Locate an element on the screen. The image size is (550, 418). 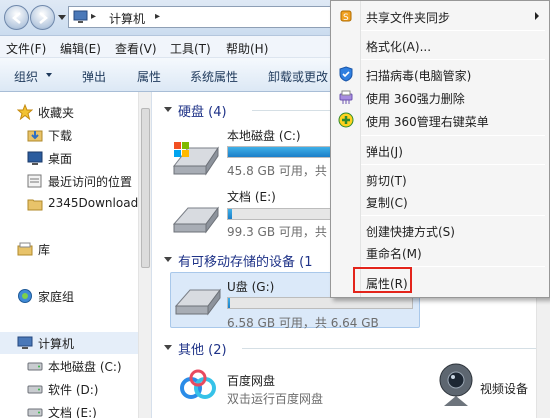
desktop-icon is located at coordinates (35, 158).